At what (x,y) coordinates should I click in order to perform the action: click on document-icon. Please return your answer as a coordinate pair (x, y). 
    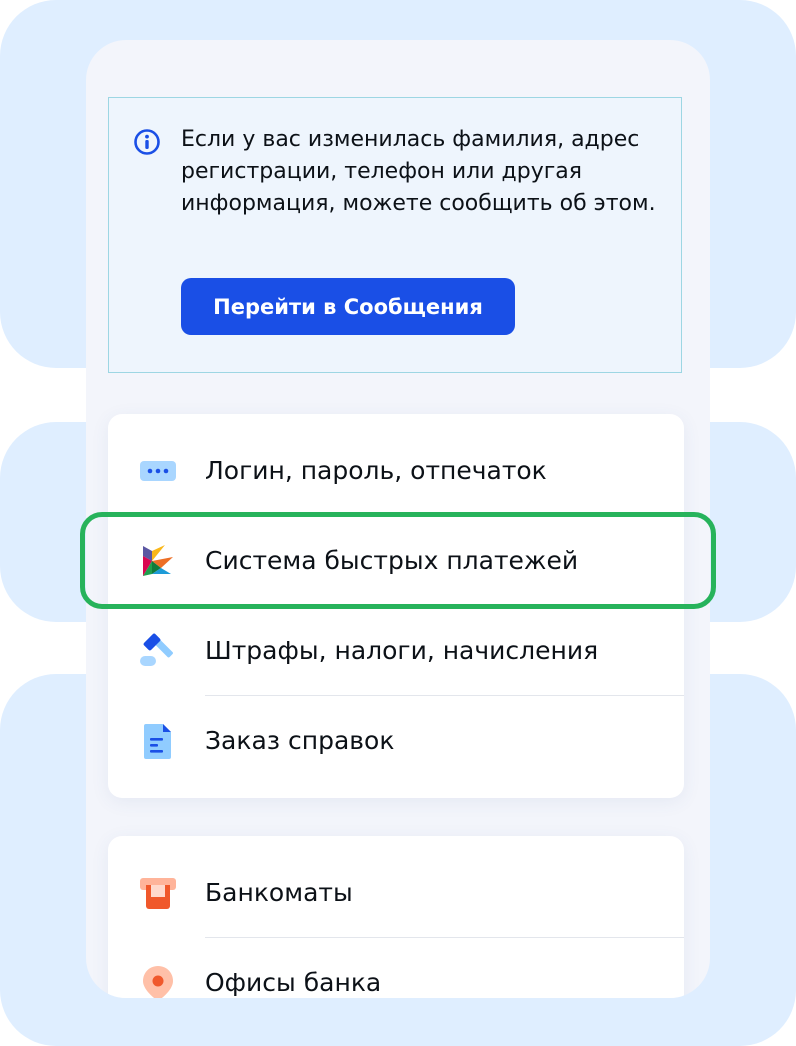
    Looking at the image, I should click on (157, 741).